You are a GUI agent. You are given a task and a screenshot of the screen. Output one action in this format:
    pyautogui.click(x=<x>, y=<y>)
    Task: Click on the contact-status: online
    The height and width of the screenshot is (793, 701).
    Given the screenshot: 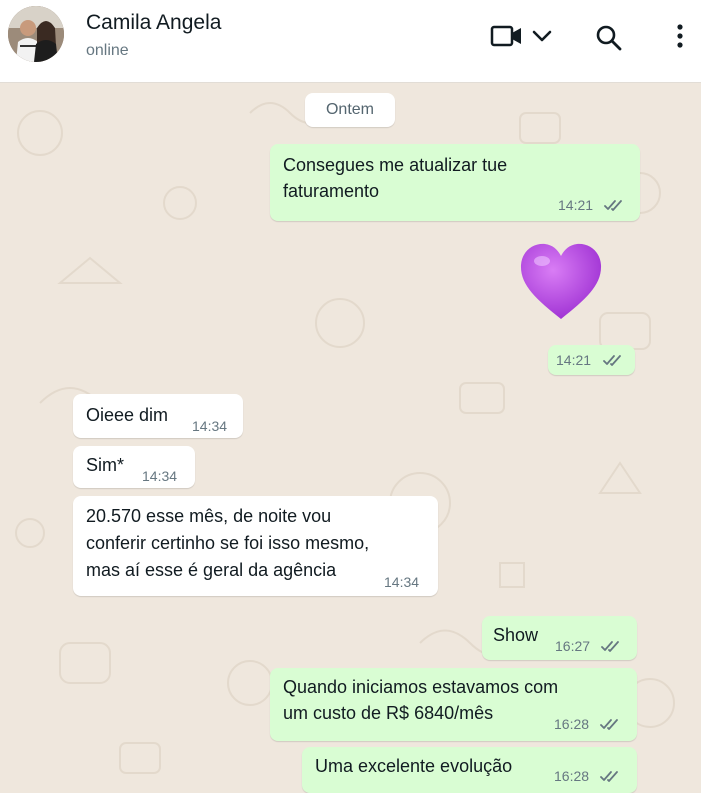 What is the action you would take?
    pyautogui.click(x=107, y=50)
    